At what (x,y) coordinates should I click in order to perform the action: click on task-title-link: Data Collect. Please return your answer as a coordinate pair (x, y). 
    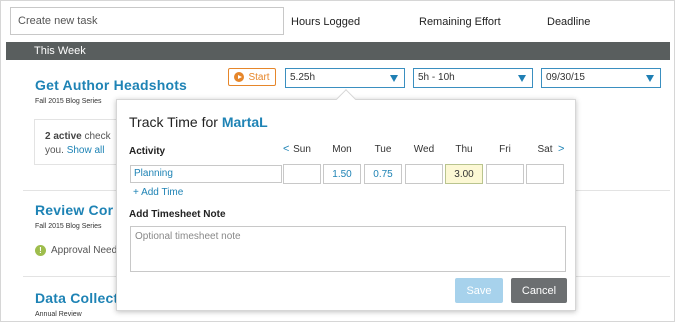
    Looking at the image, I should click on (76, 298).